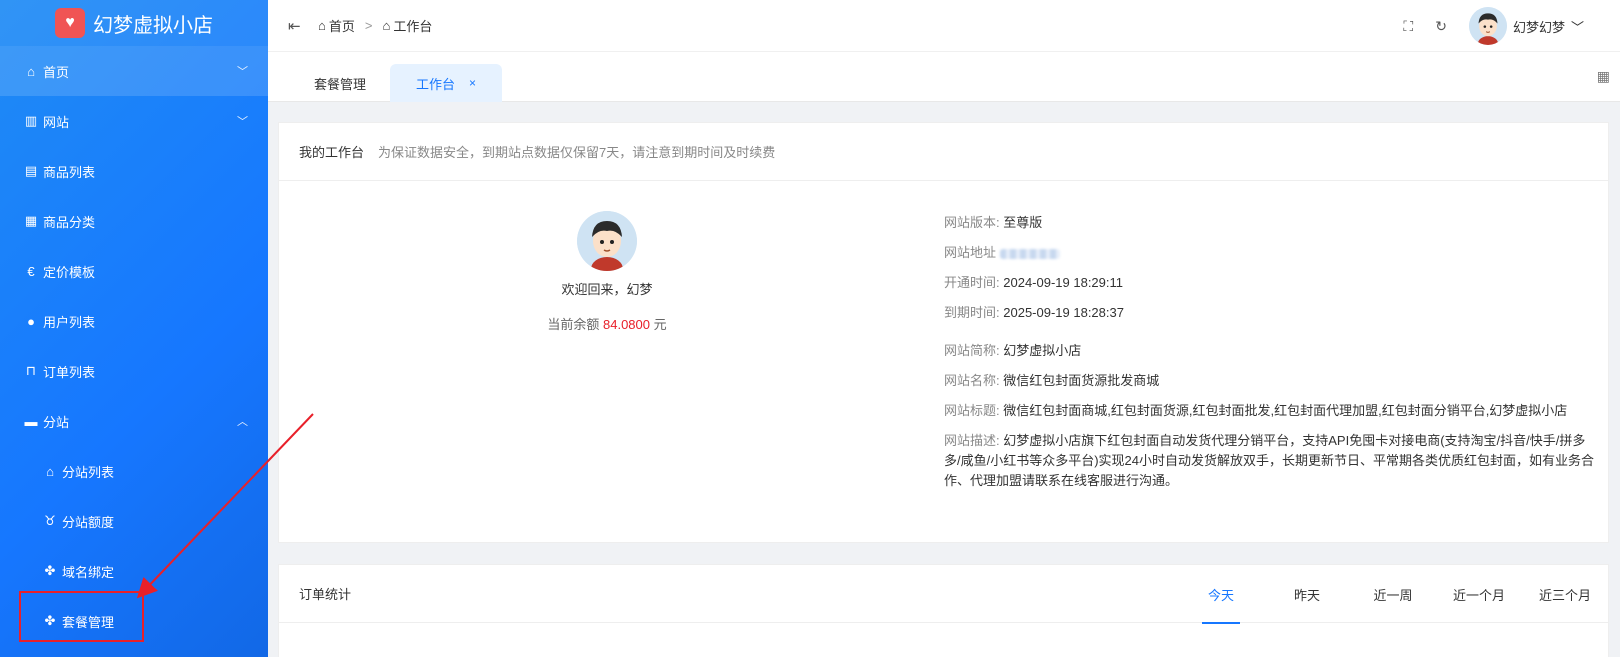  Describe the element at coordinates (944, 26) in the screenshot. I see `topbar: ⇤ ⌂ 首页 > ⌂ 工作台 ⛶ ↻ 幻梦幻梦 ﹀` at that location.